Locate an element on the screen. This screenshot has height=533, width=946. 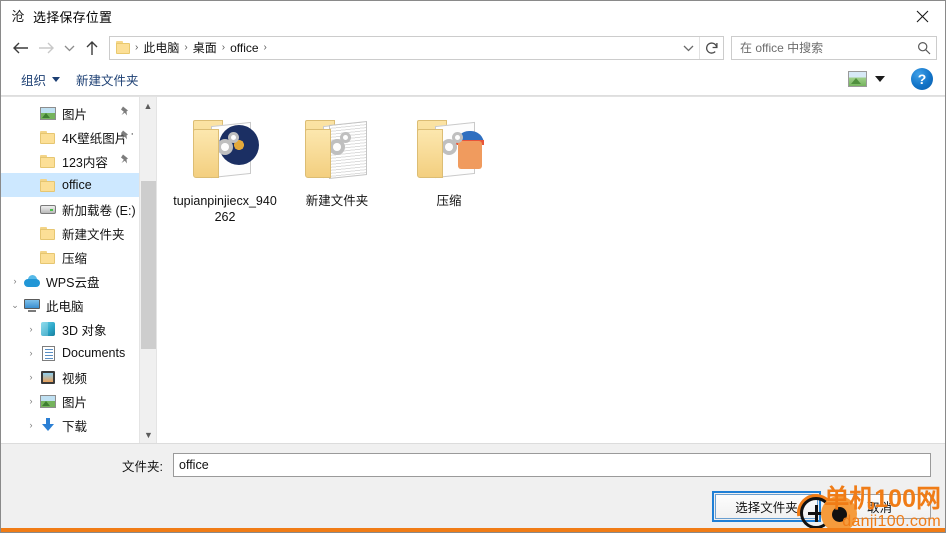
organize-button: 组织 is located at coordinates (40, 79).